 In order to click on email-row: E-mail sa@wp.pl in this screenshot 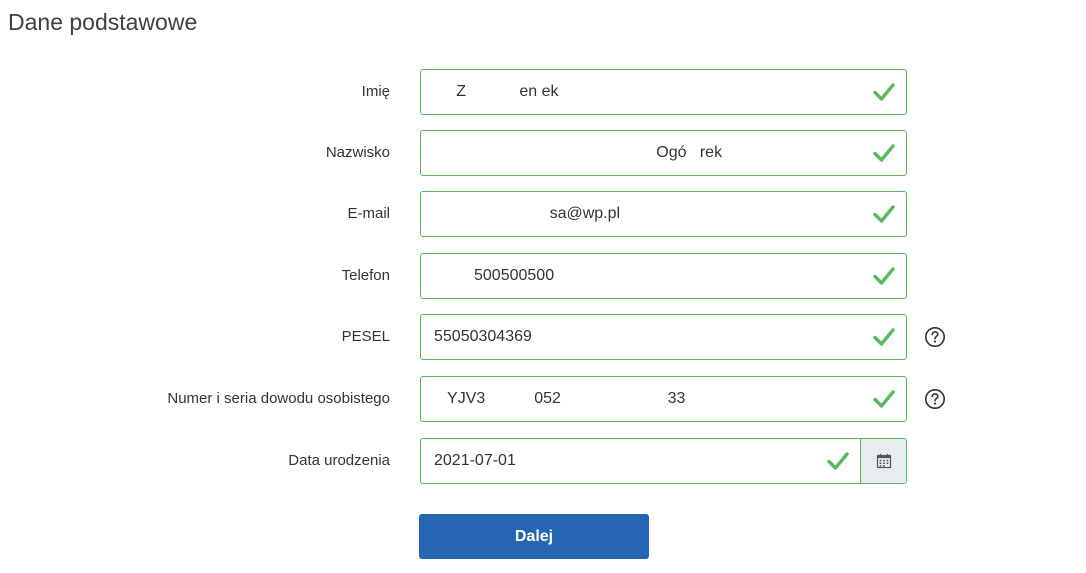, I will do `click(543, 214)`.